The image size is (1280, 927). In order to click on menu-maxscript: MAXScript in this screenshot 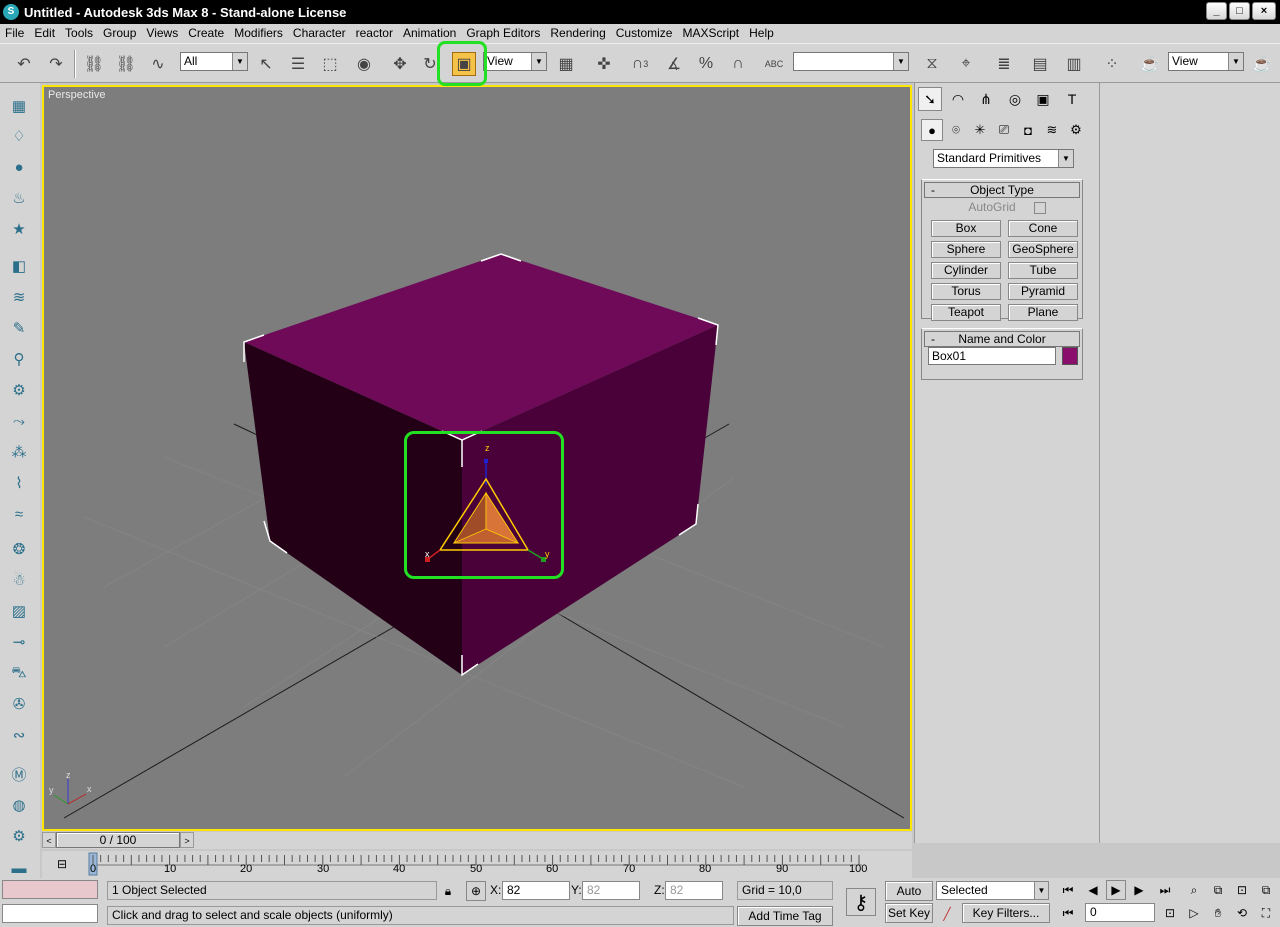, I will do `click(710, 33)`.